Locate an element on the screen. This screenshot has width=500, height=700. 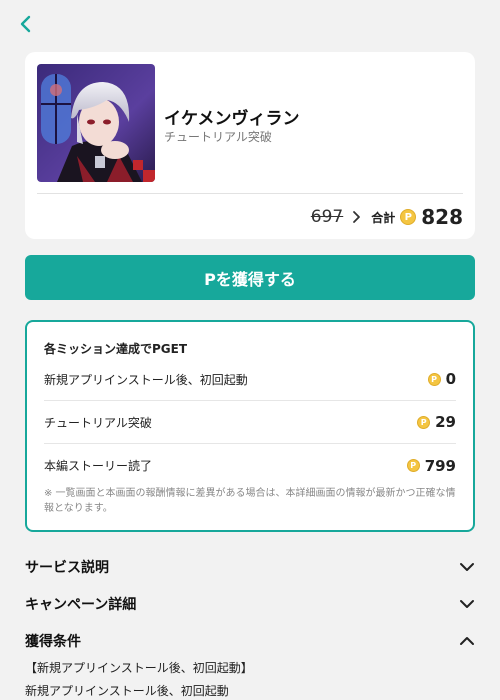
app-title: イケメンヴィラン is located at coordinates (232, 119).